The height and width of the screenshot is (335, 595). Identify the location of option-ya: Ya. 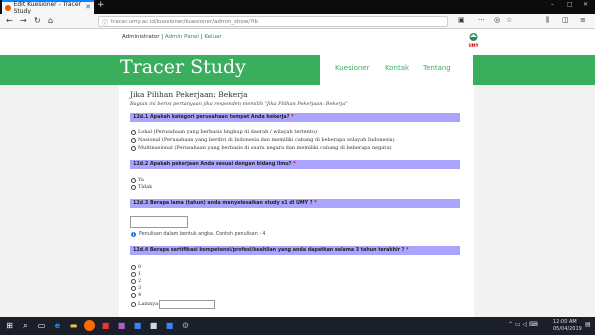
(137, 180).